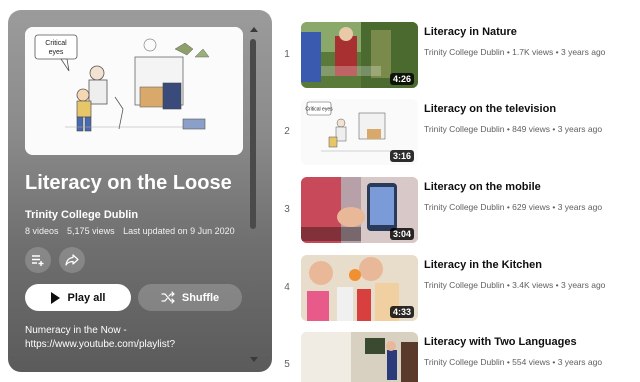 The image size is (640, 382). Describe the element at coordinates (533, 52) in the screenshot. I see `view-count: 1.7K views` at that location.